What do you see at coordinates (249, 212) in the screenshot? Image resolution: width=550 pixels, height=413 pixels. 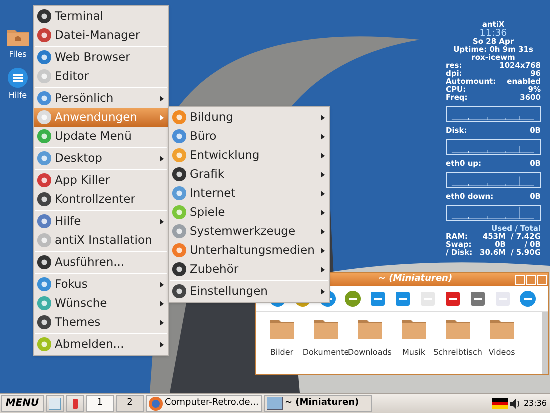 I see `menu-item: Spiele` at bounding box center [249, 212].